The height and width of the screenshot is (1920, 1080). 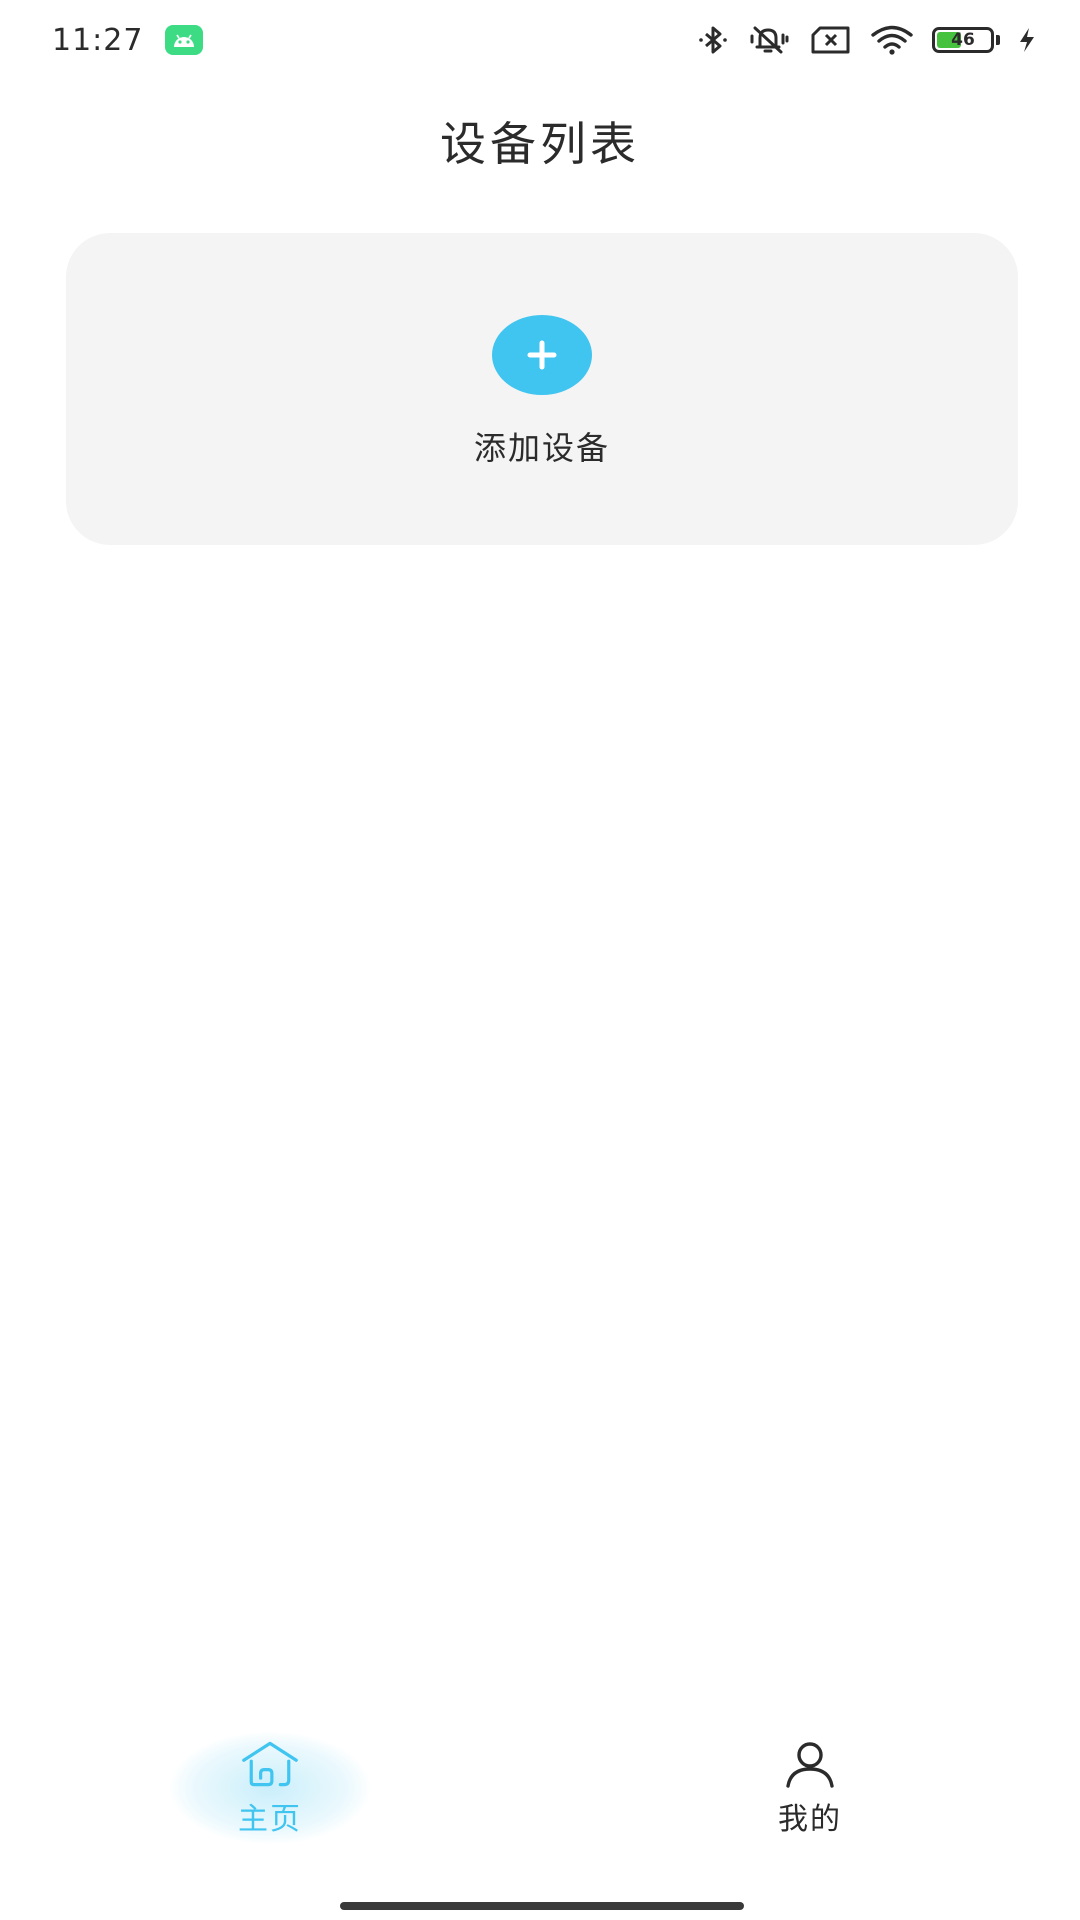 I want to click on android-icon, so click(x=184, y=40).